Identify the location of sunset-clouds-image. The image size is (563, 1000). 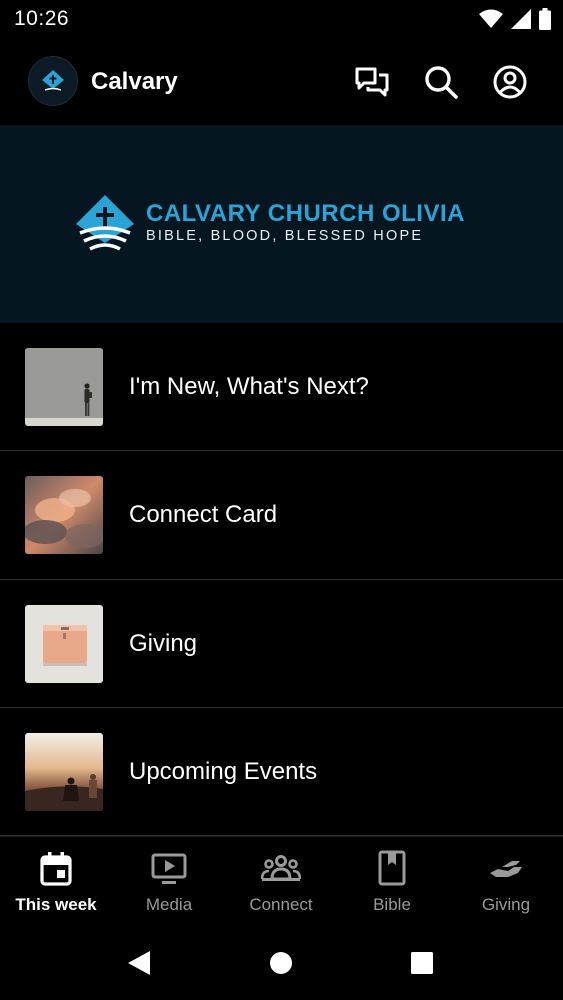
(64, 515).